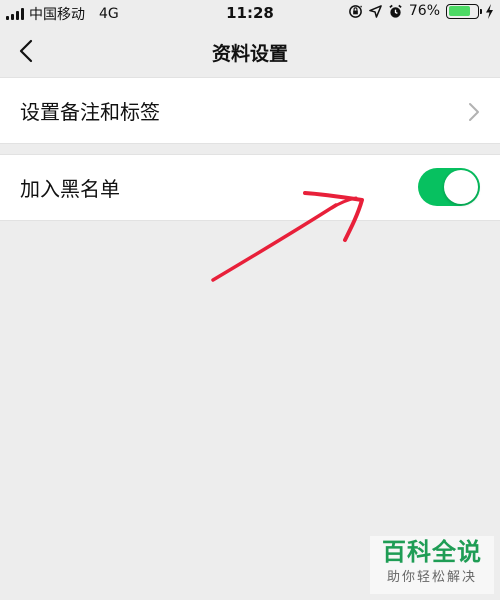  Describe the element at coordinates (355, 11) in the screenshot. I see `orientation-lock-icon` at that location.